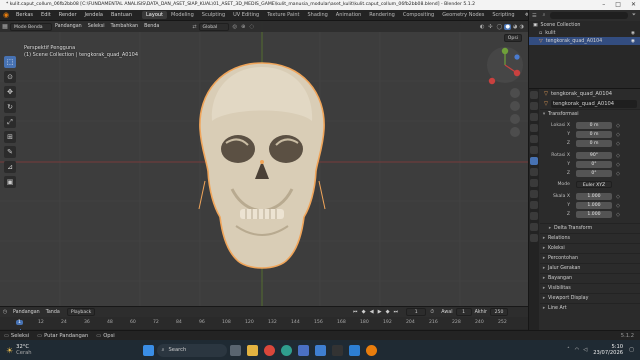 The image size is (640, 360). I want to click on outliner-item-kulit: ▫ kulit ◉, so click(584, 33).